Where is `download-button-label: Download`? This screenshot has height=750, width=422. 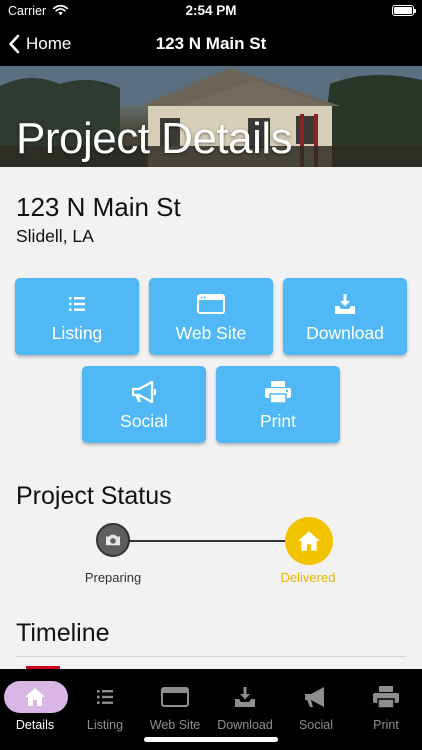 download-button-label: Download is located at coordinates (345, 333).